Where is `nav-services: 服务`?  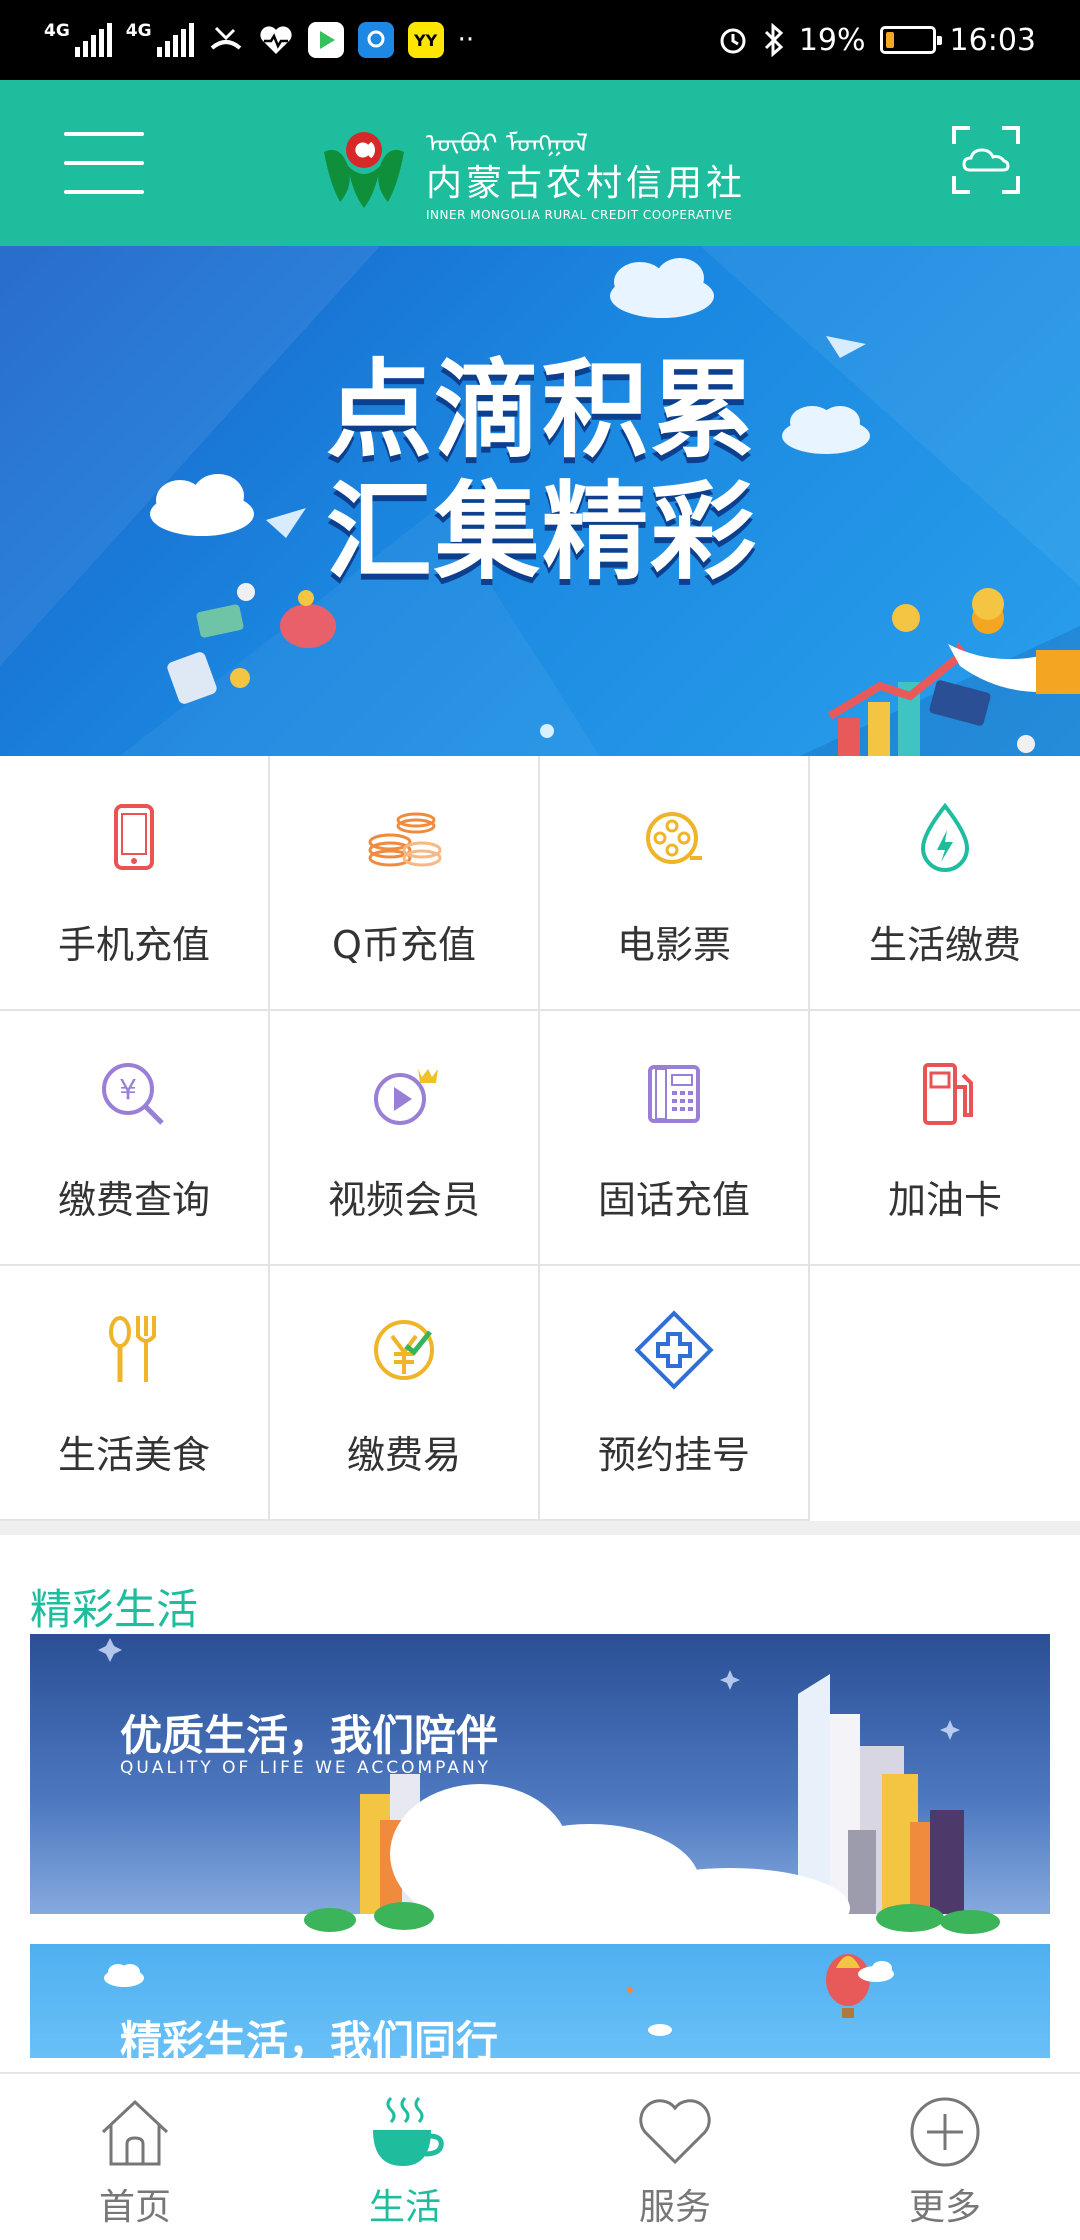 nav-services: 服务 is located at coordinates (675, 2157).